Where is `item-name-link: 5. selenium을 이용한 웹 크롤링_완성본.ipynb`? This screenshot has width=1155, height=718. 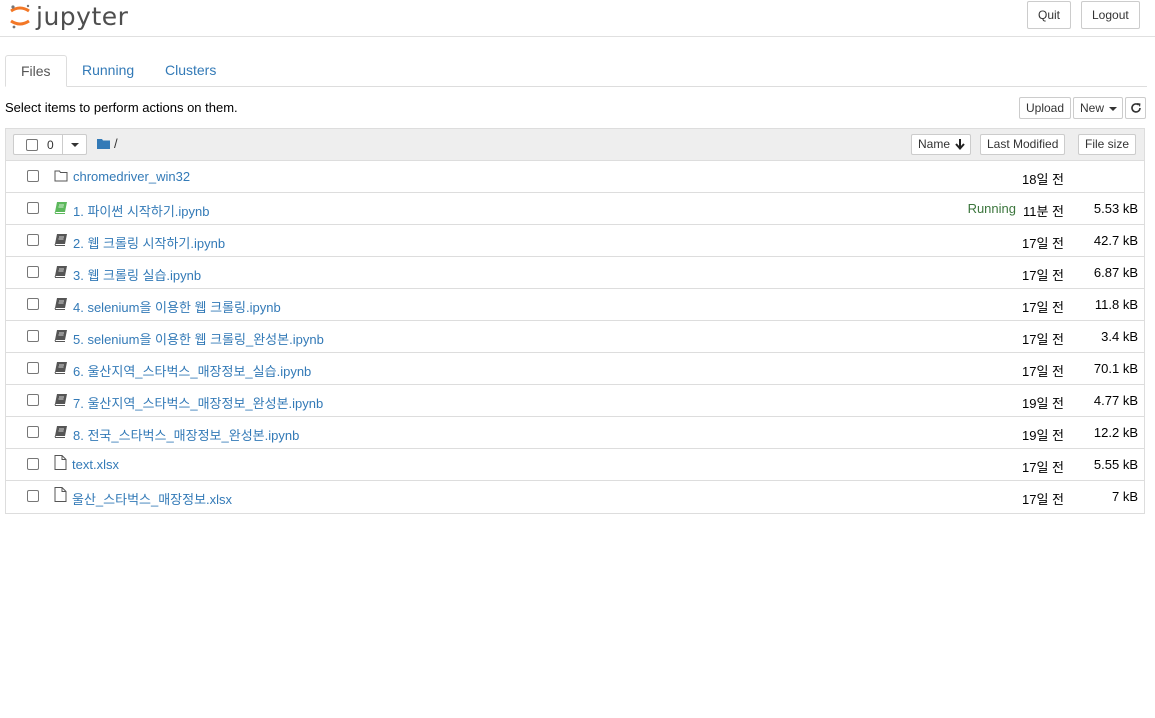
item-name-link: 5. selenium을 이용한 웹 크롤링_완성본.ipynb is located at coordinates (198, 338).